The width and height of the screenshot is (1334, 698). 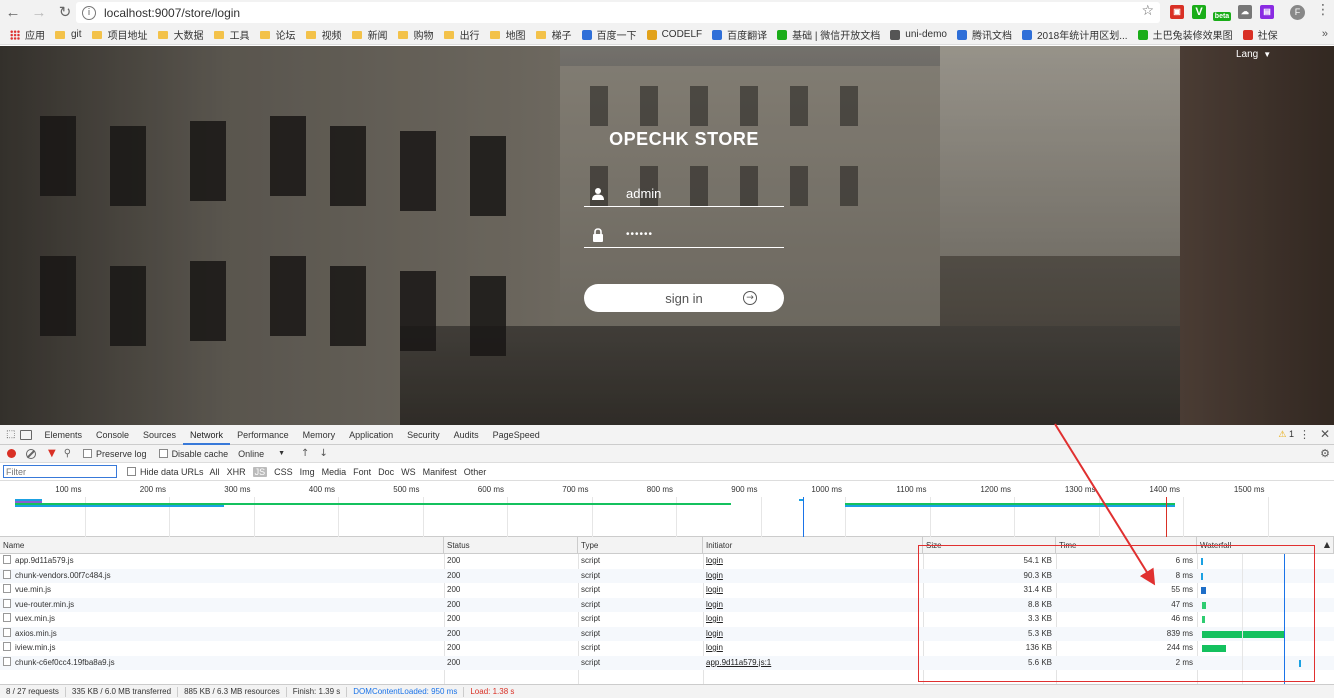 What do you see at coordinates (1323, 10) in the screenshot?
I see `browser-menu-icon: ⋮` at bounding box center [1323, 10].